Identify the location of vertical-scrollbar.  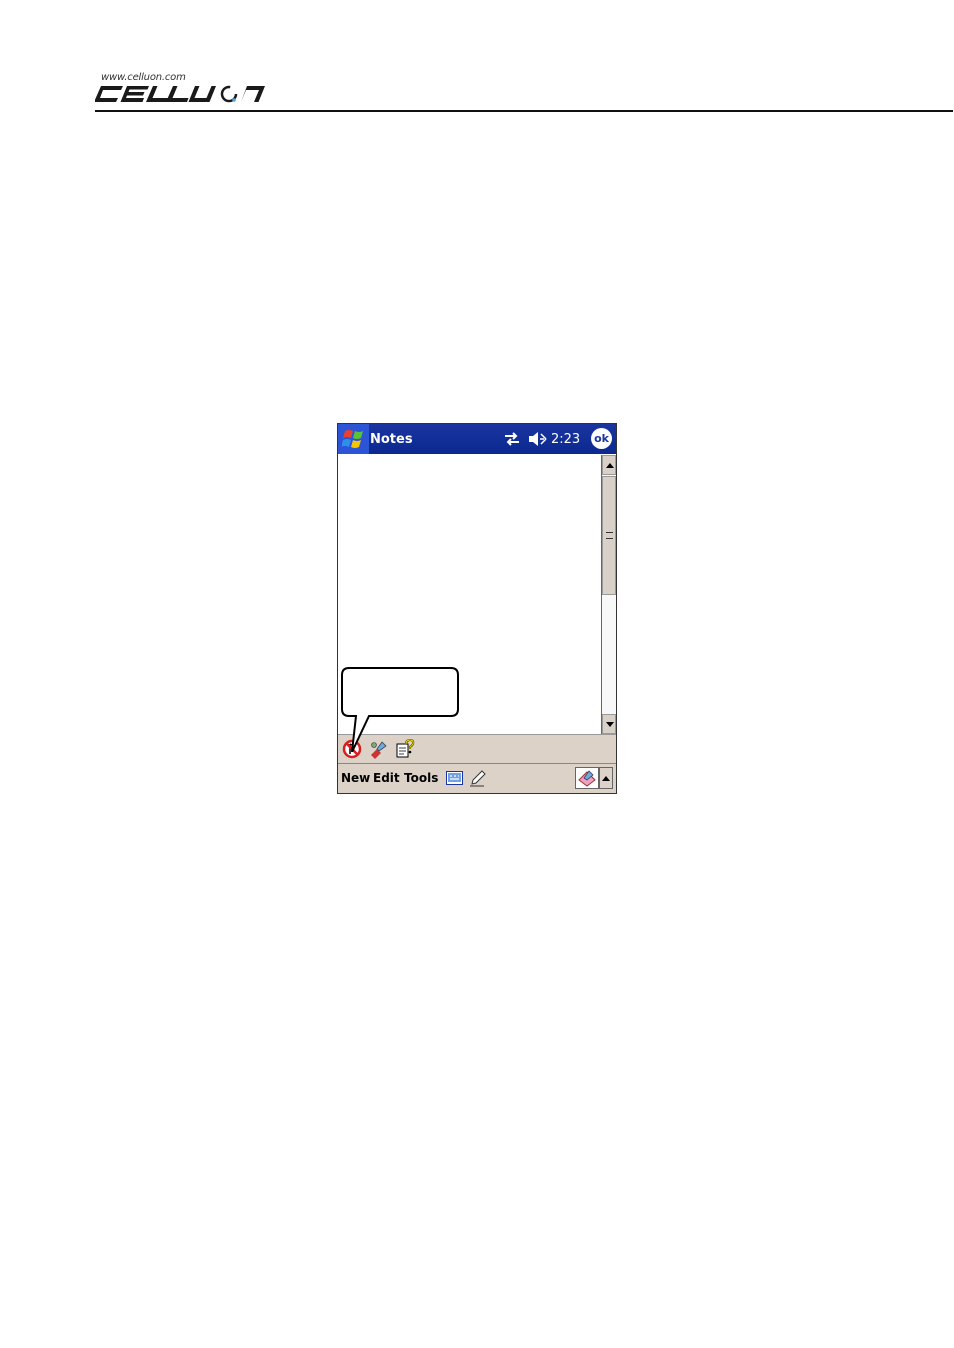
(608, 594).